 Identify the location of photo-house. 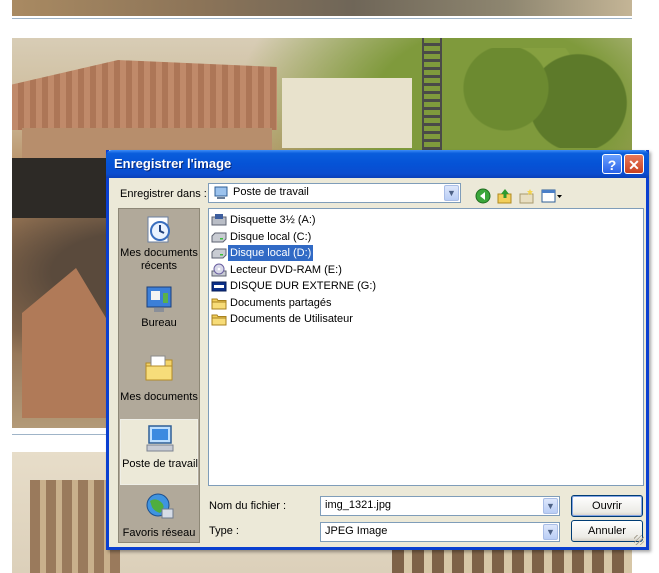
(67, 343).